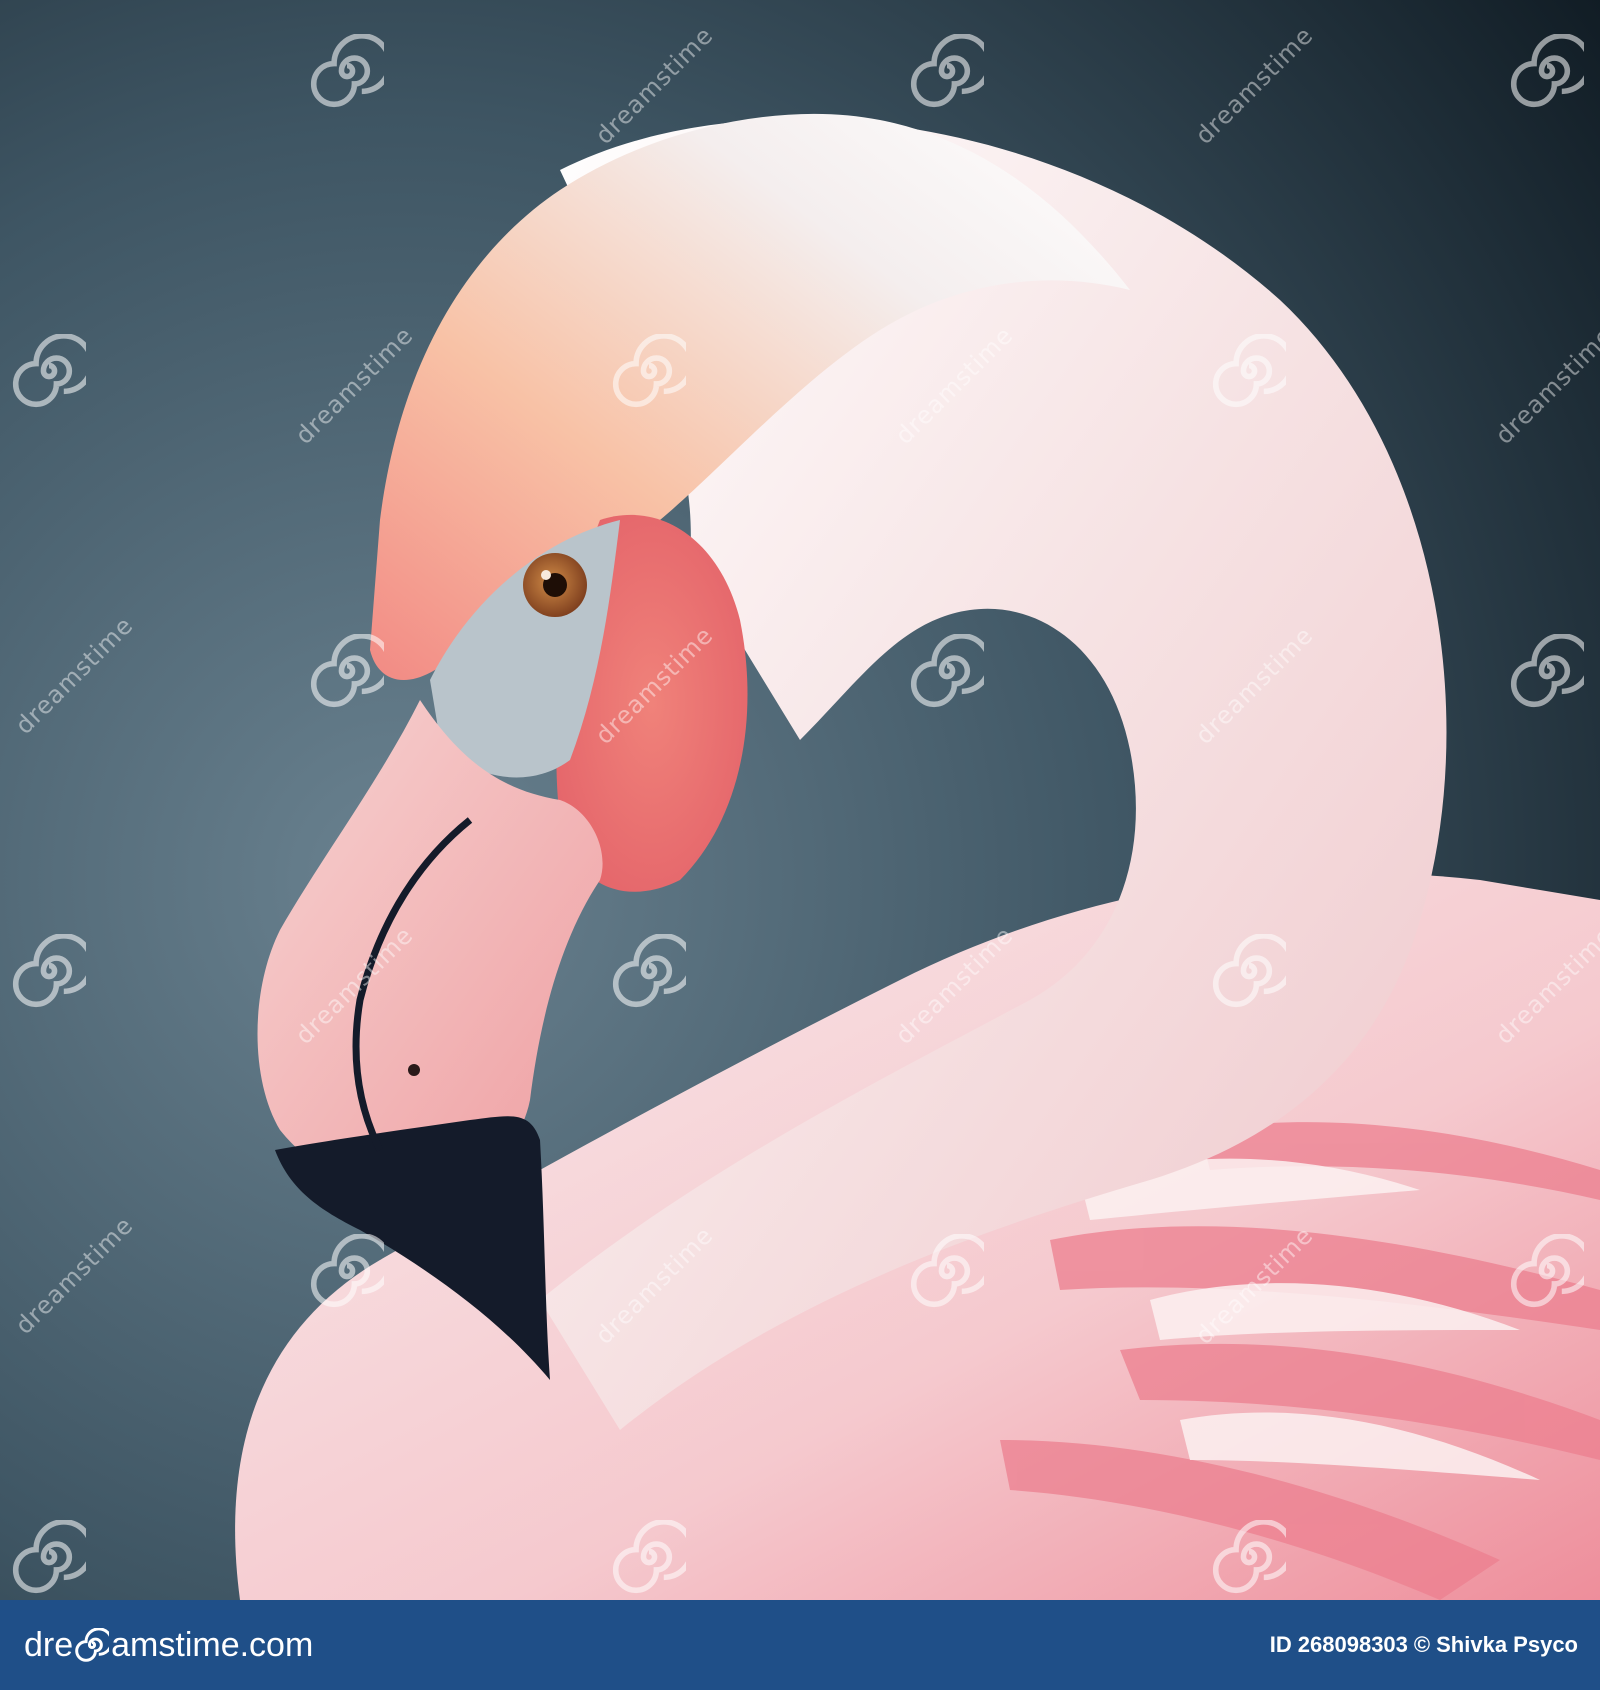  I want to click on image-id: 268098303, so click(1352, 1644).